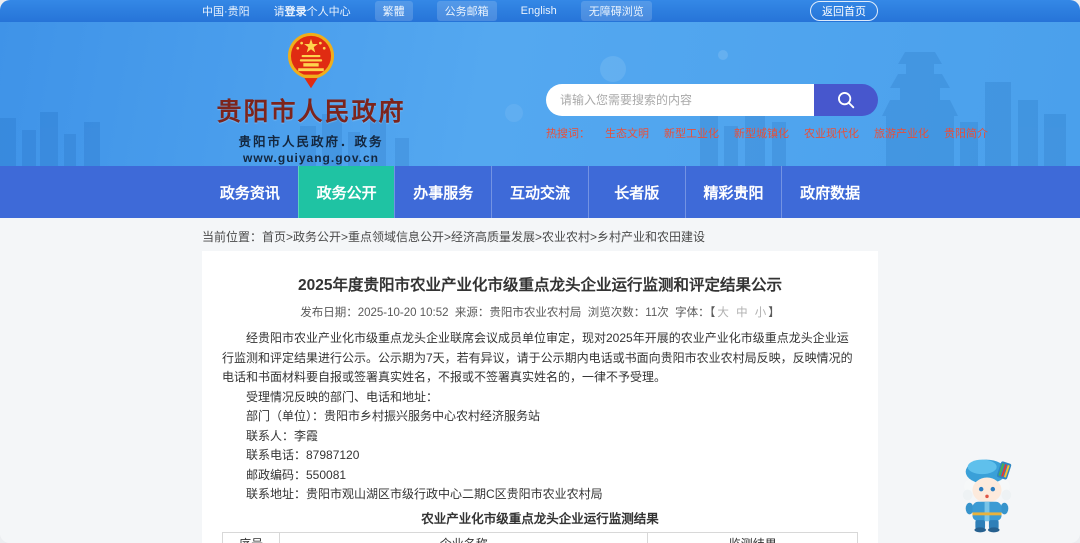 This screenshot has height=543, width=1080. I want to click on breadcrumb-label: 当前位置：, so click(232, 237).